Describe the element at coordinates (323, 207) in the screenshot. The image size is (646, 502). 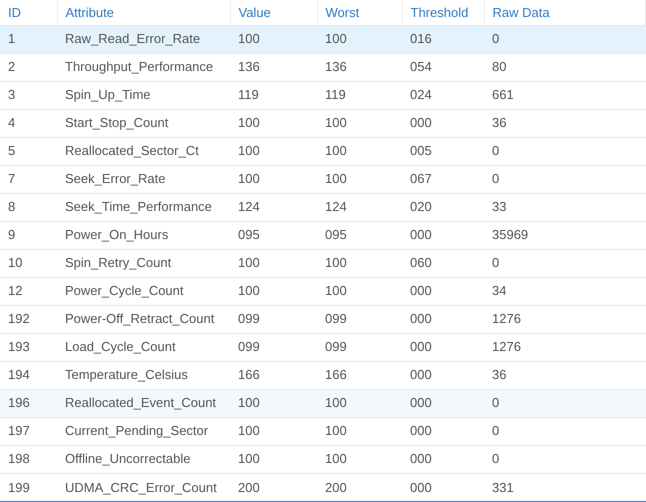
I see `table-row: 8 Seek_Time_Performance 124 124 020 33` at that location.